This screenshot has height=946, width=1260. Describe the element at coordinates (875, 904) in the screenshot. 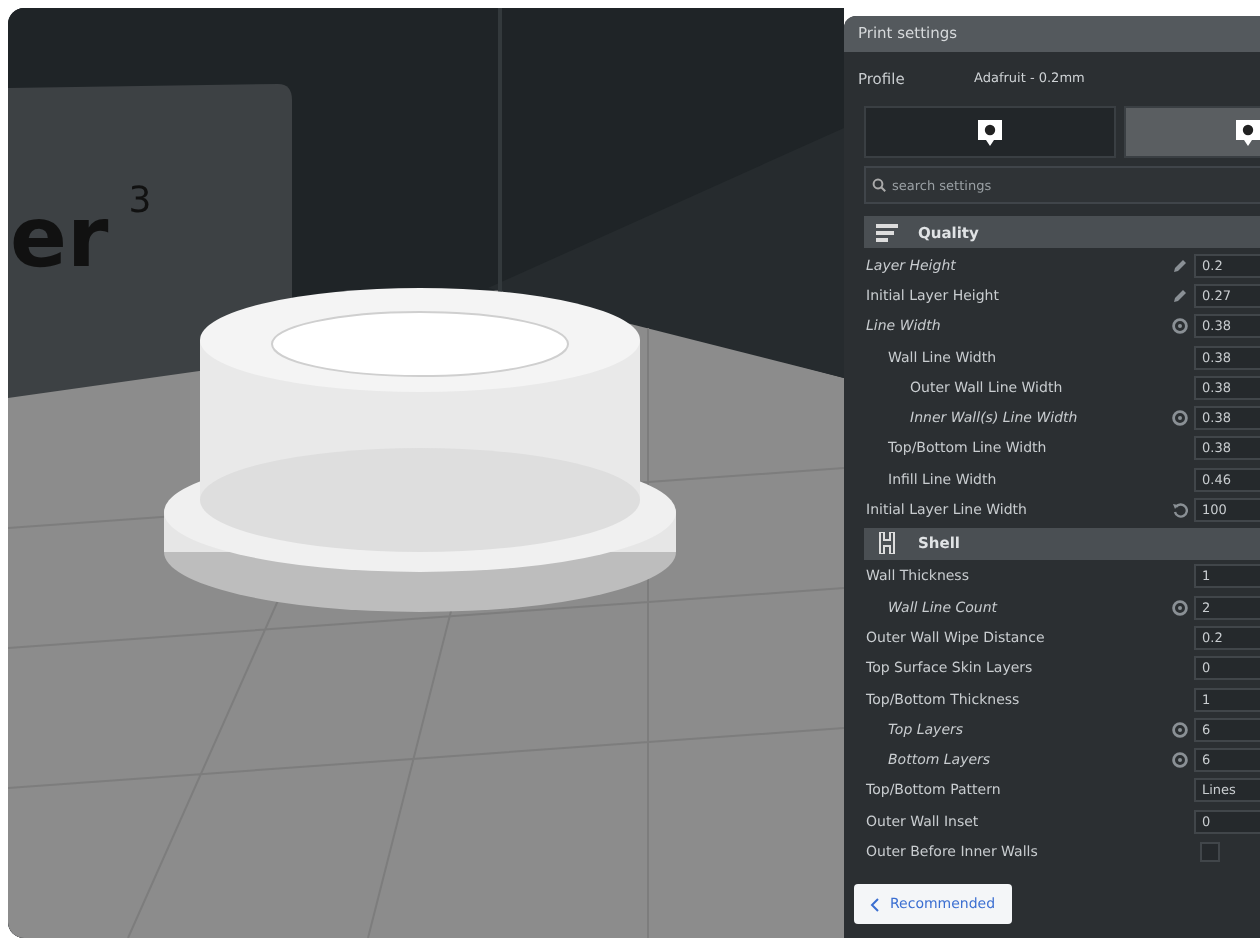

I see `back-chevron-icon` at that location.